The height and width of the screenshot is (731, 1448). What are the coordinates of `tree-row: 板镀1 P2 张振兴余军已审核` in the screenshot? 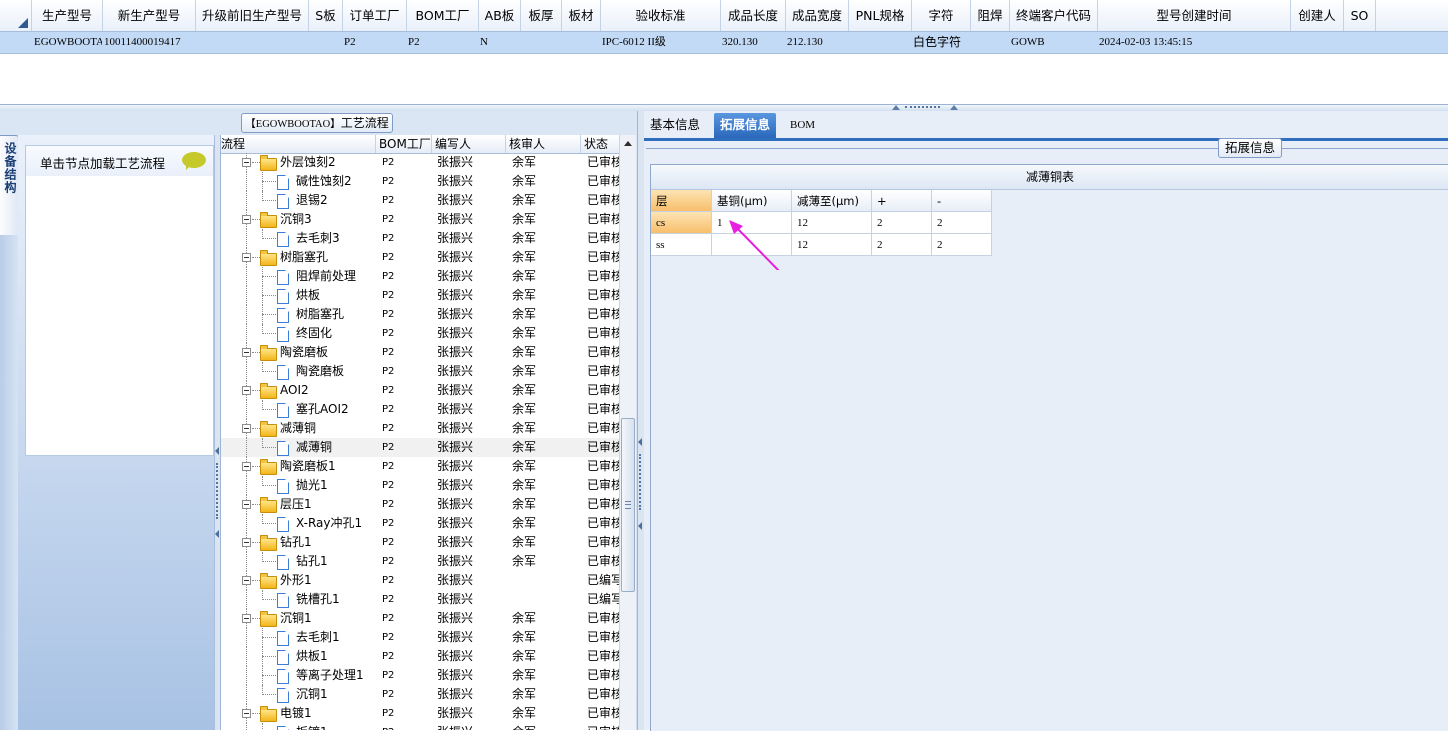 It's located at (420, 726).